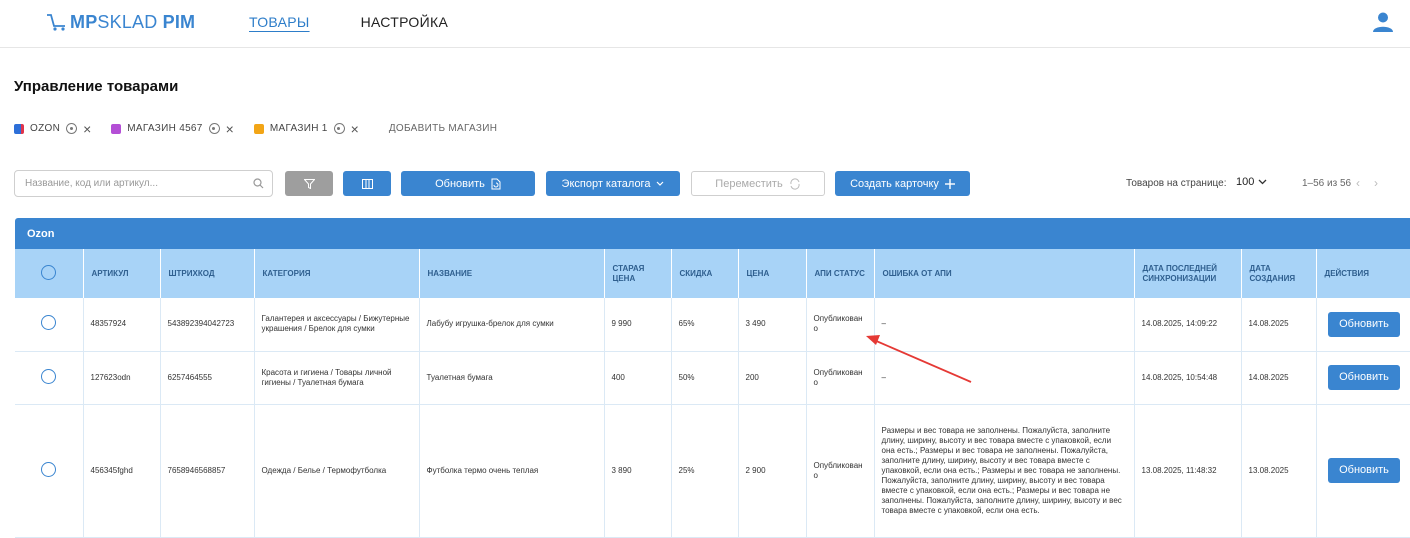 The width and height of the screenshot is (1410, 538). I want to click on shop-name: OZON, so click(45, 128).